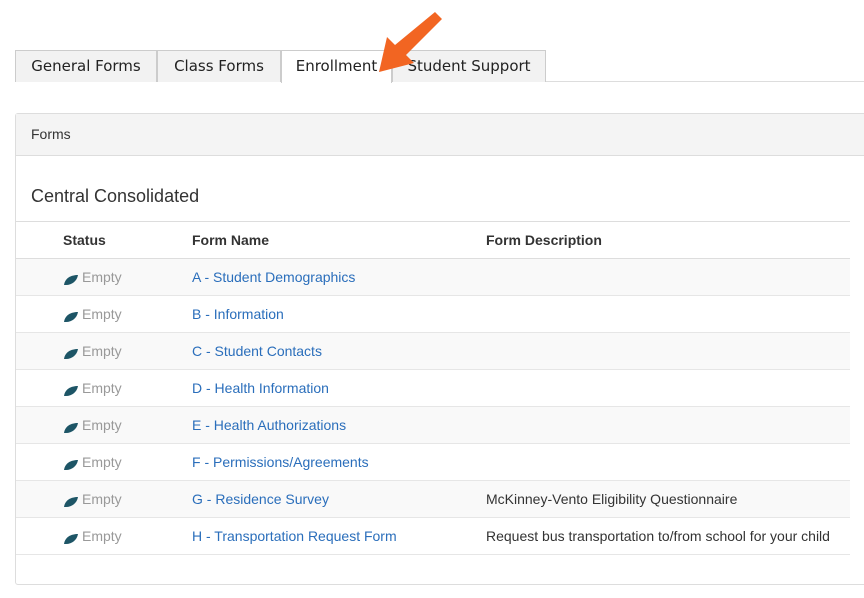 Image resolution: width=864 pixels, height=598 pixels. What do you see at coordinates (238, 314) in the screenshot?
I see `form-link: B - Information` at bounding box center [238, 314].